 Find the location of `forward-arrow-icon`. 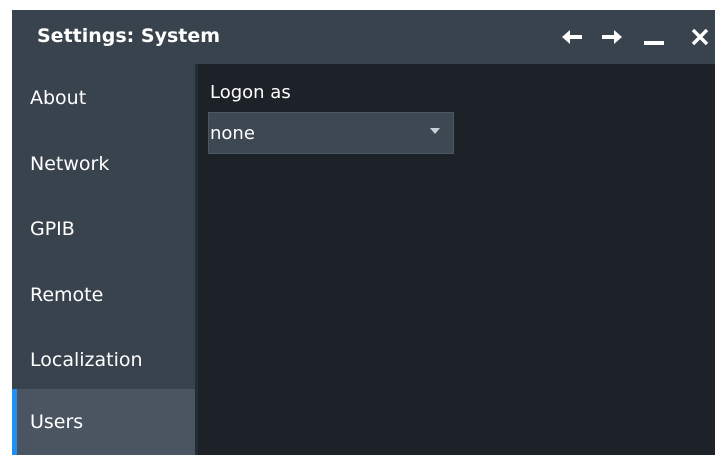

forward-arrow-icon is located at coordinates (612, 37).